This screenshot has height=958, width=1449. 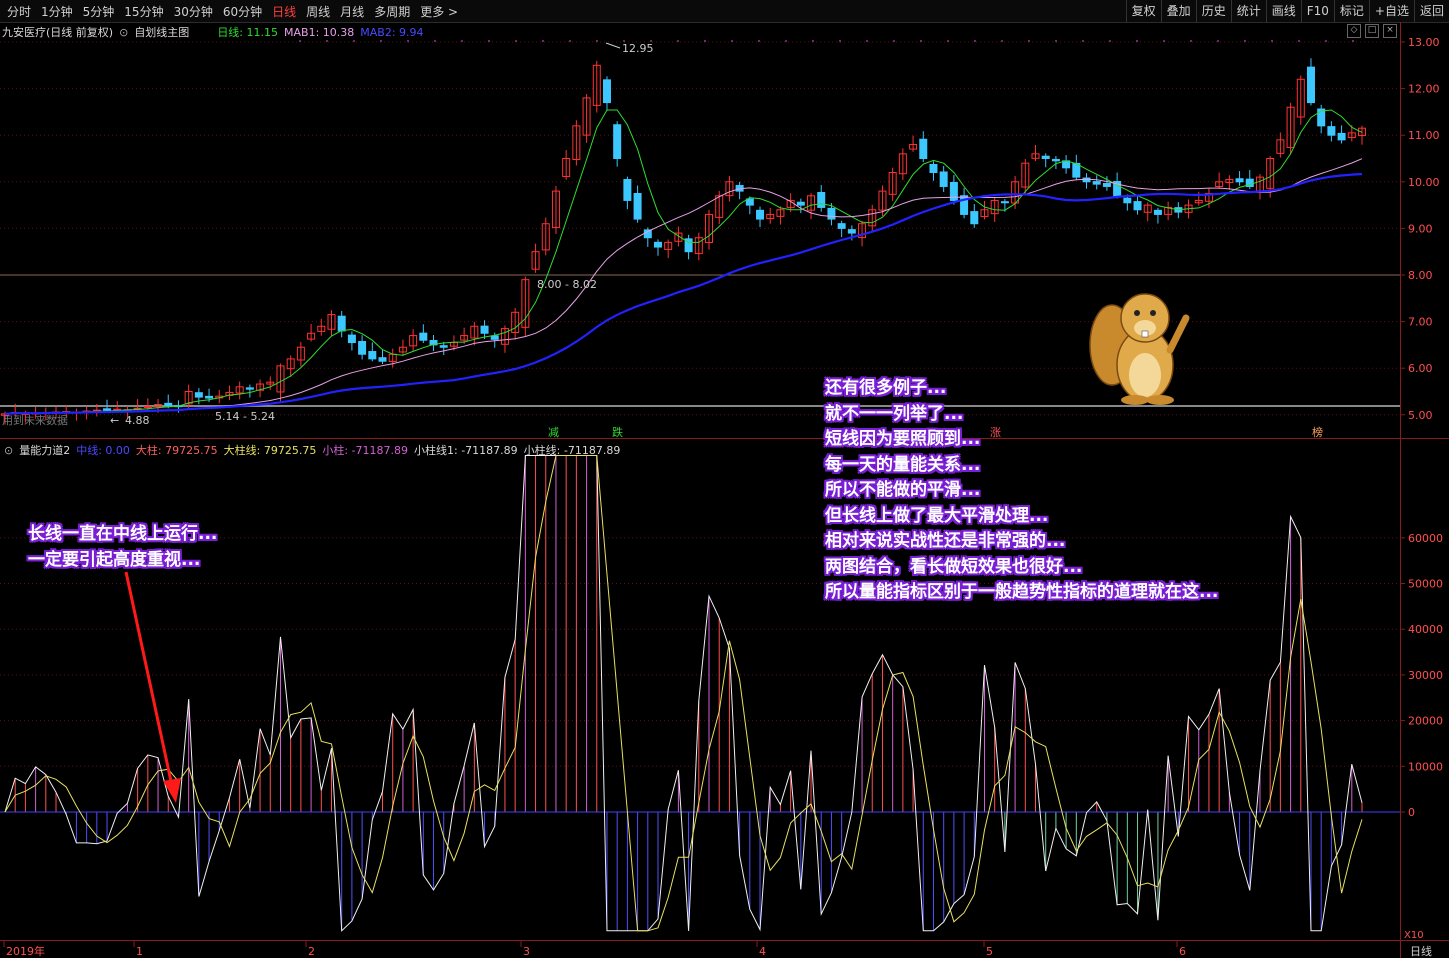 What do you see at coordinates (149, 679) in the screenshot?
I see `arrow-shaft` at bounding box center [149, 679].